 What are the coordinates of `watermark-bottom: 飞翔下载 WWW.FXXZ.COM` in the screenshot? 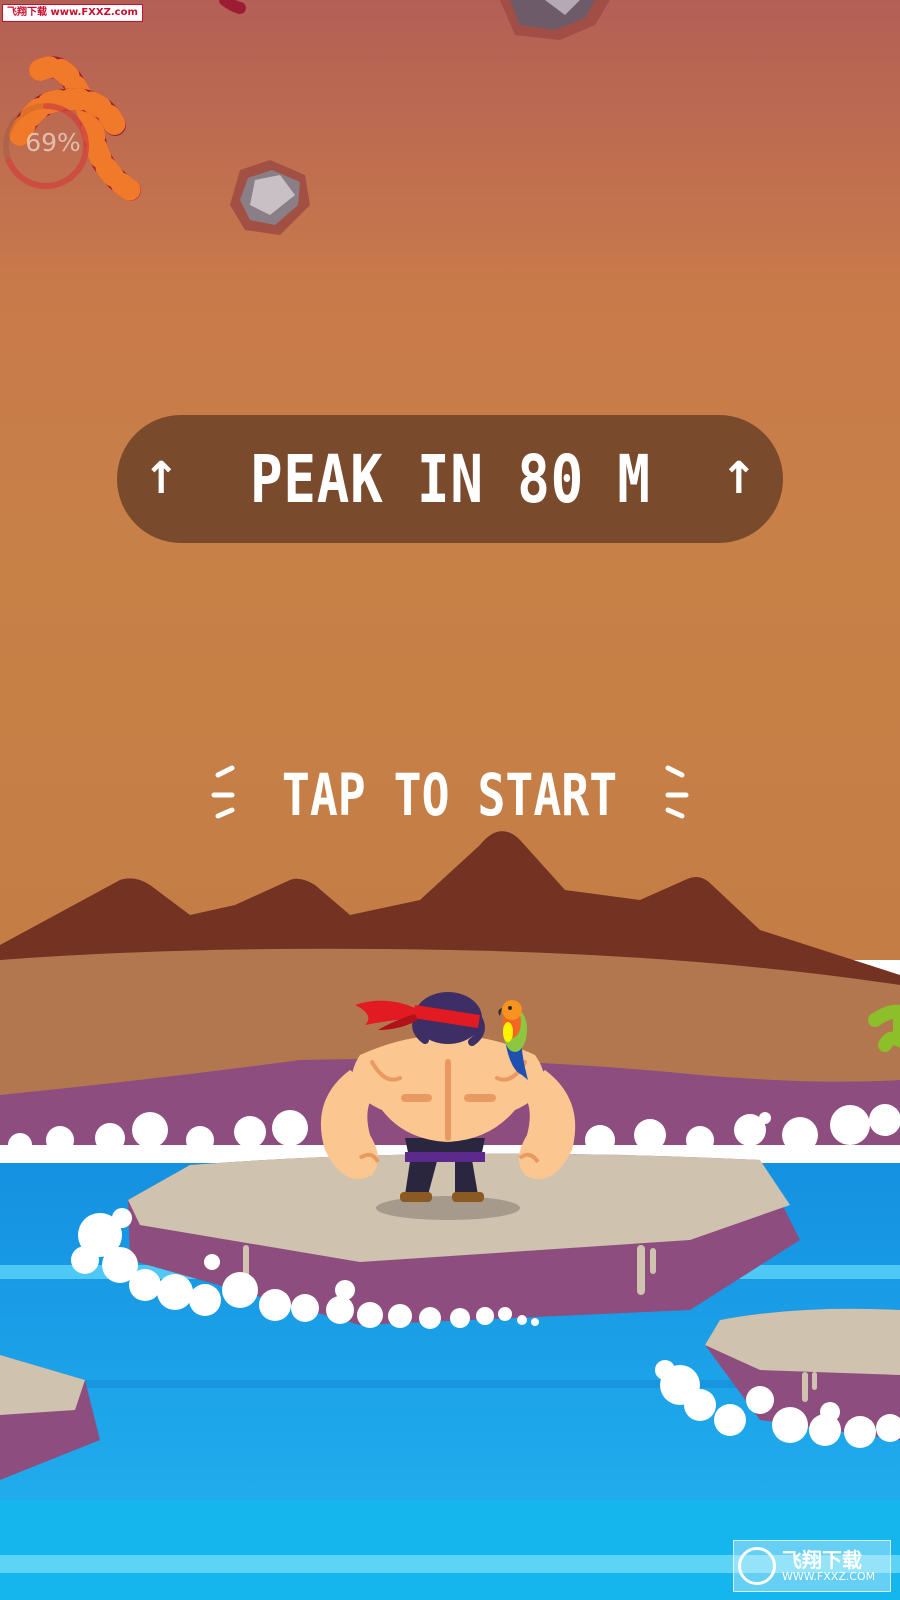 It's located at (812, 1566).